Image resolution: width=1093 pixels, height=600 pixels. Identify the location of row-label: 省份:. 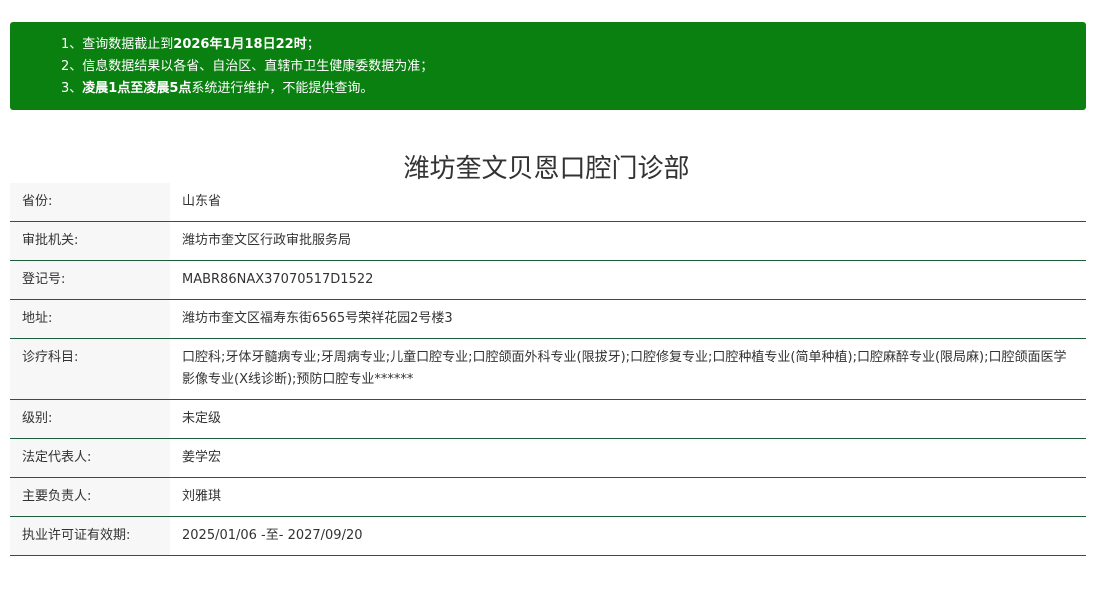
(90, 202).